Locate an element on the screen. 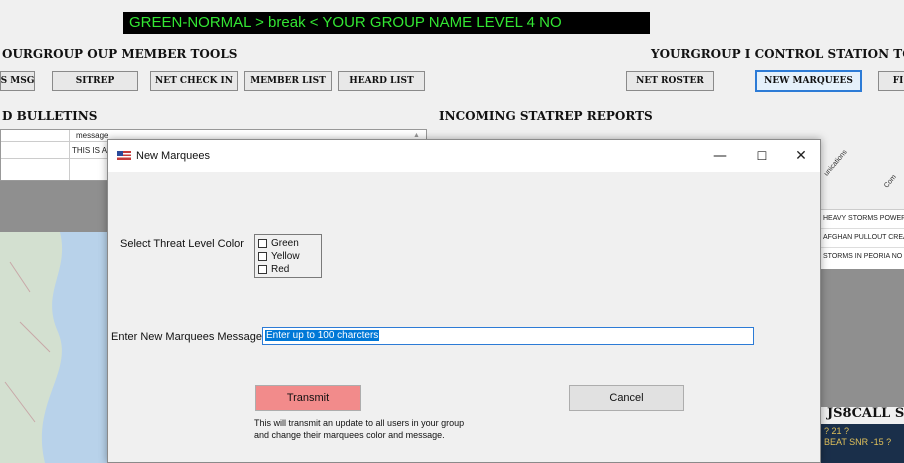 This screenshot has width=904, height=463. column-divider is located at coordinates (69, 155).